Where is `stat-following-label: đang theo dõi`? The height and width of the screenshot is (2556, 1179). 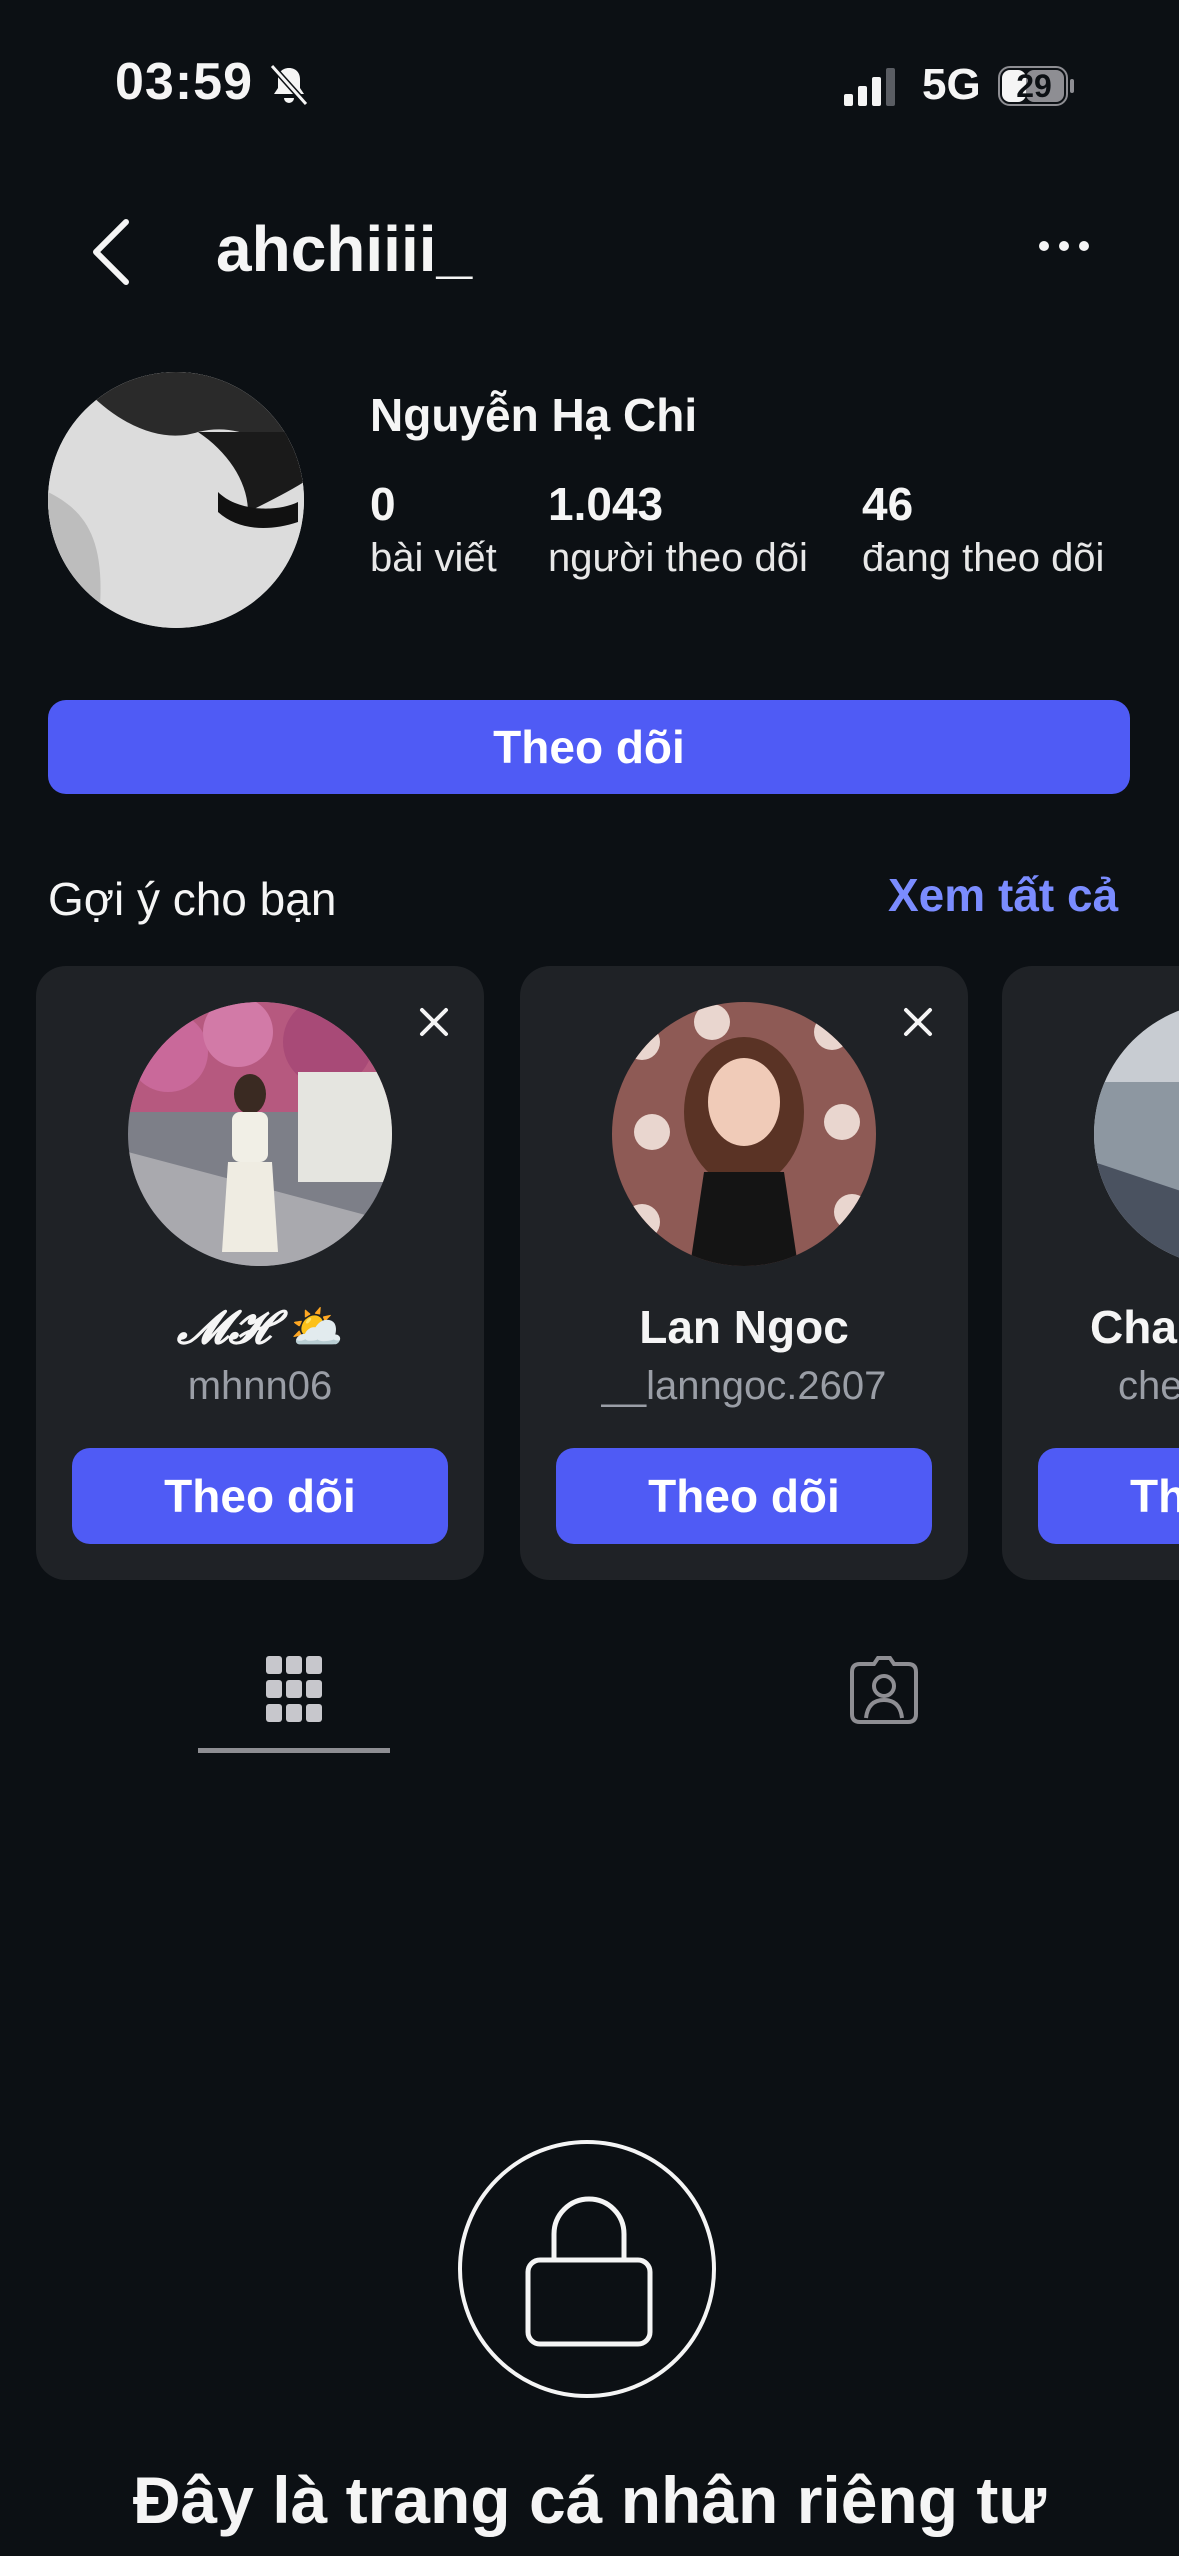 stat-following-label: đang theo dõi is located at coordinates (983, 558).